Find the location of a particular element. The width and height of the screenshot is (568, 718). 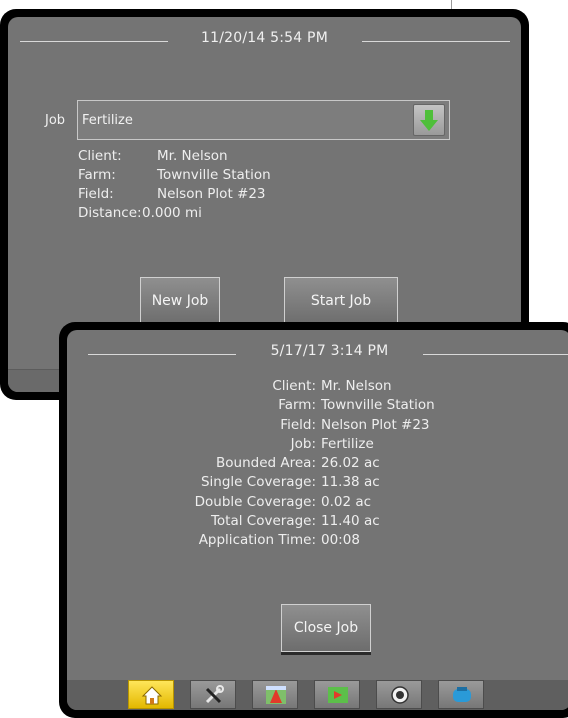

green-down-arrow-icon is located at coordinates (429, 120).